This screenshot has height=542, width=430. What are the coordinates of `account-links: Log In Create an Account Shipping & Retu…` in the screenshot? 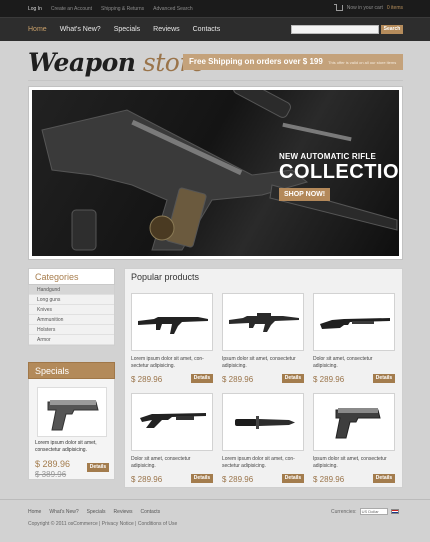 It's located at (110, 9).